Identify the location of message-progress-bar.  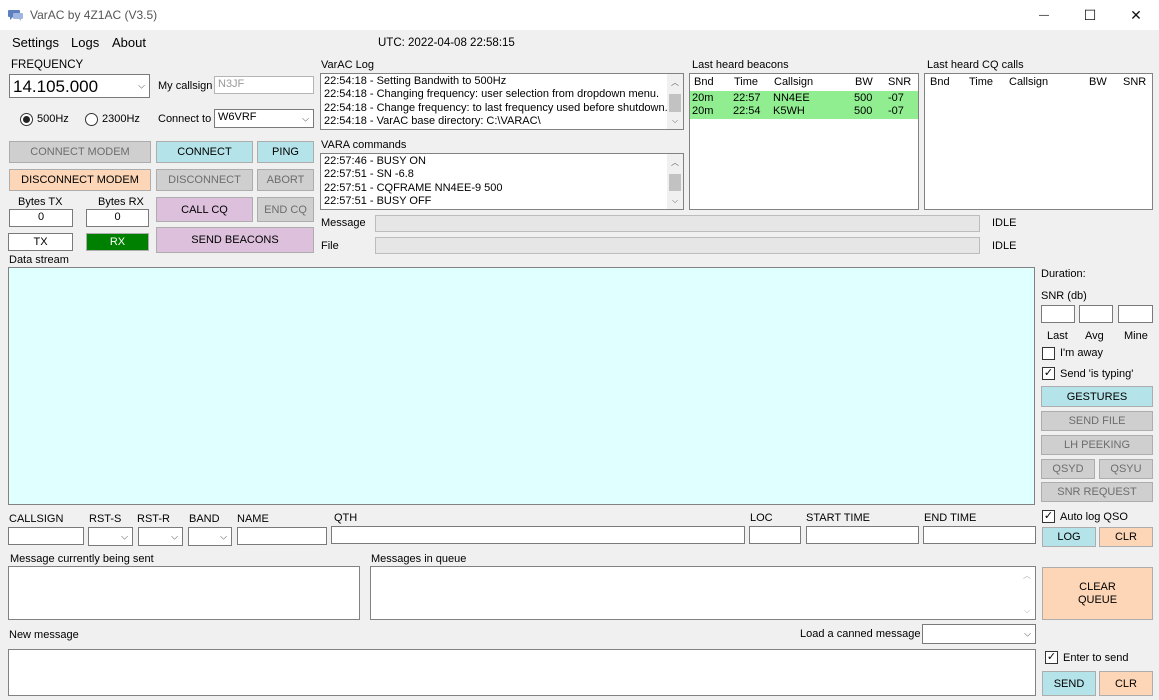
(677, 223).